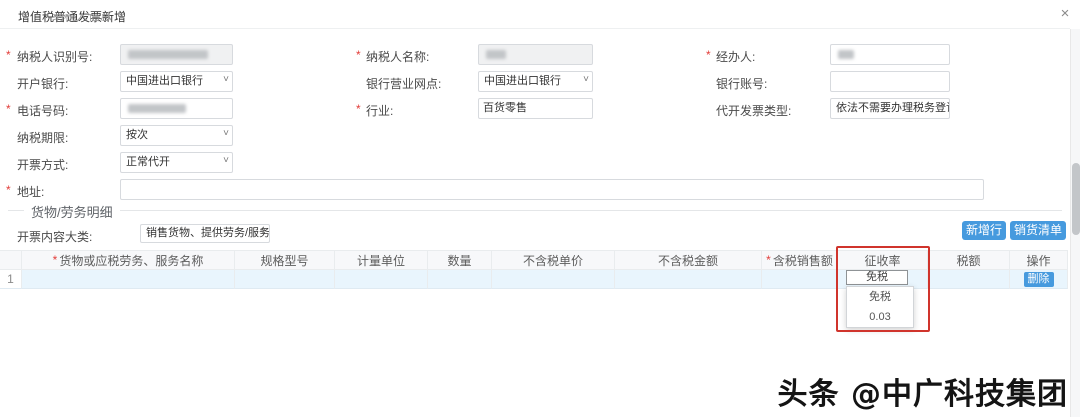  I want to click on rate-option-003: 0.03, so click(880, 317).